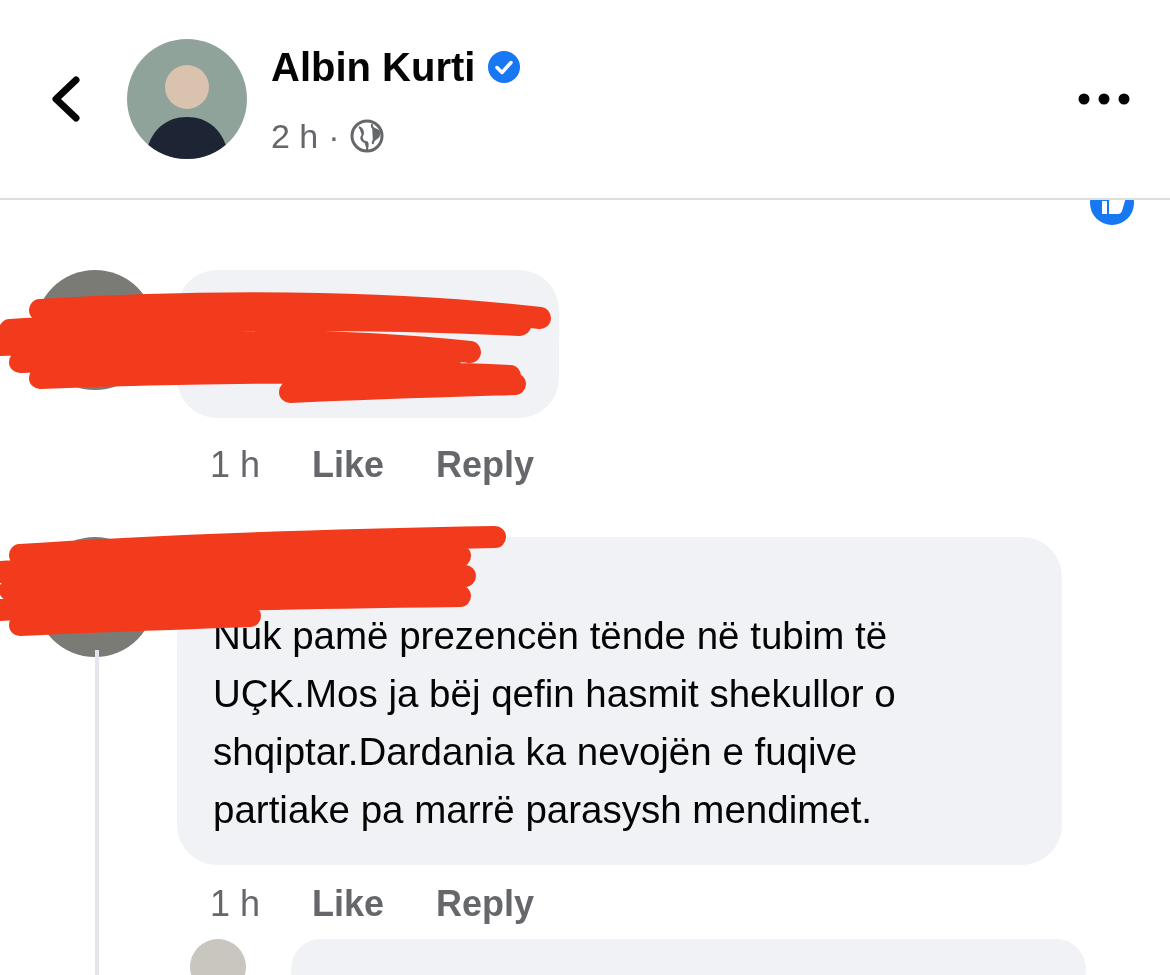 This screenshot has width=1170, height=975. Describe the element at coordinates (295, 136) in the screenshot. I see `post-time: 2 h` at that location.